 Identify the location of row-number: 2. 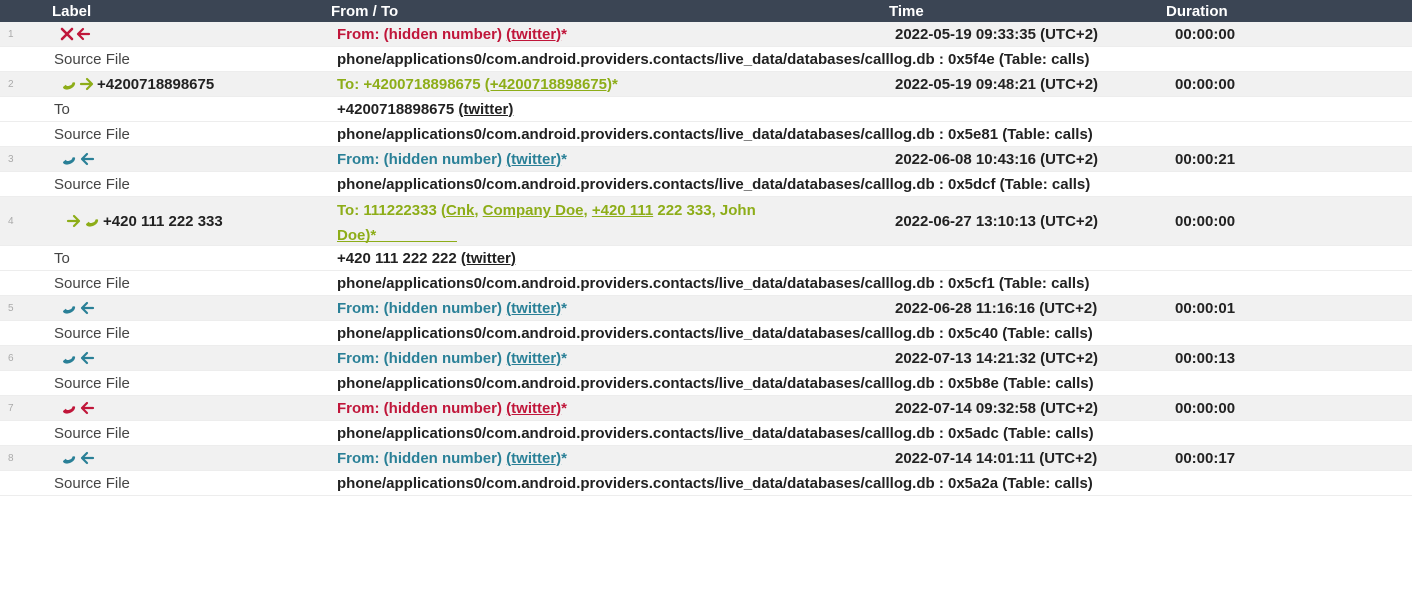
(11, 84).